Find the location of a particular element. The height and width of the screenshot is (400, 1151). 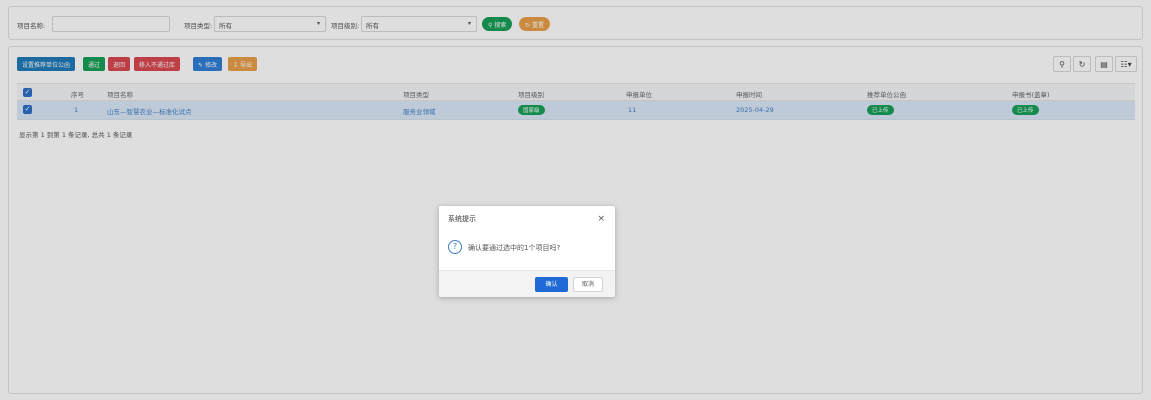

confirm-button: 确认 is located at coordinates (551, 284).